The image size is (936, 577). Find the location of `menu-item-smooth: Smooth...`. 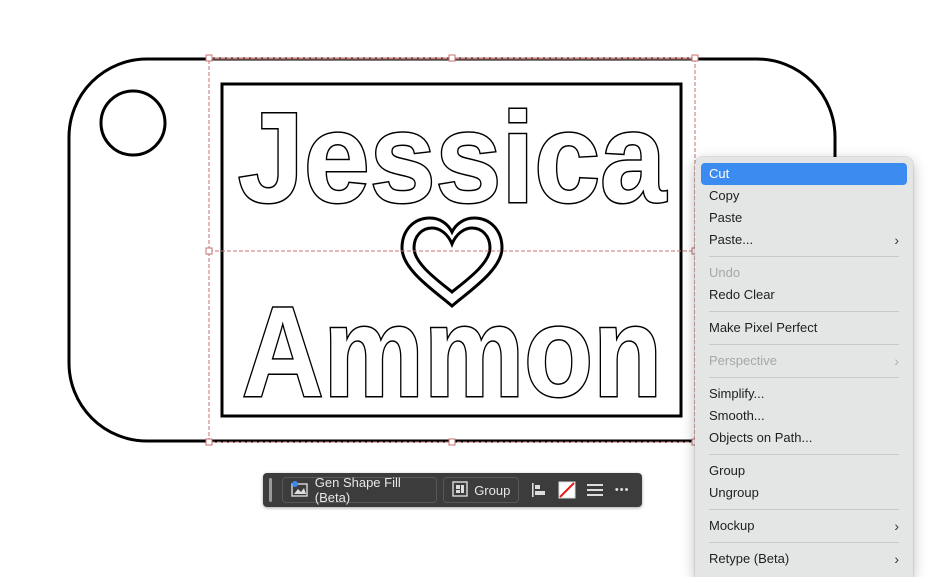

menu-item-smooth: Smooth... is located at coordinates (804, 416).